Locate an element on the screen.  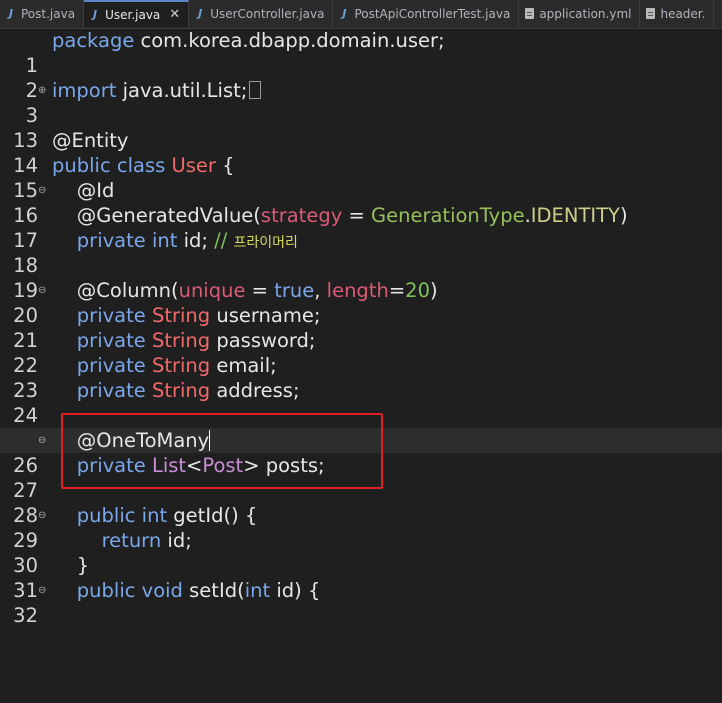
code-line: 20 ⊖ @Column(unique = true, length=20) is located at coordinates (361, 302).